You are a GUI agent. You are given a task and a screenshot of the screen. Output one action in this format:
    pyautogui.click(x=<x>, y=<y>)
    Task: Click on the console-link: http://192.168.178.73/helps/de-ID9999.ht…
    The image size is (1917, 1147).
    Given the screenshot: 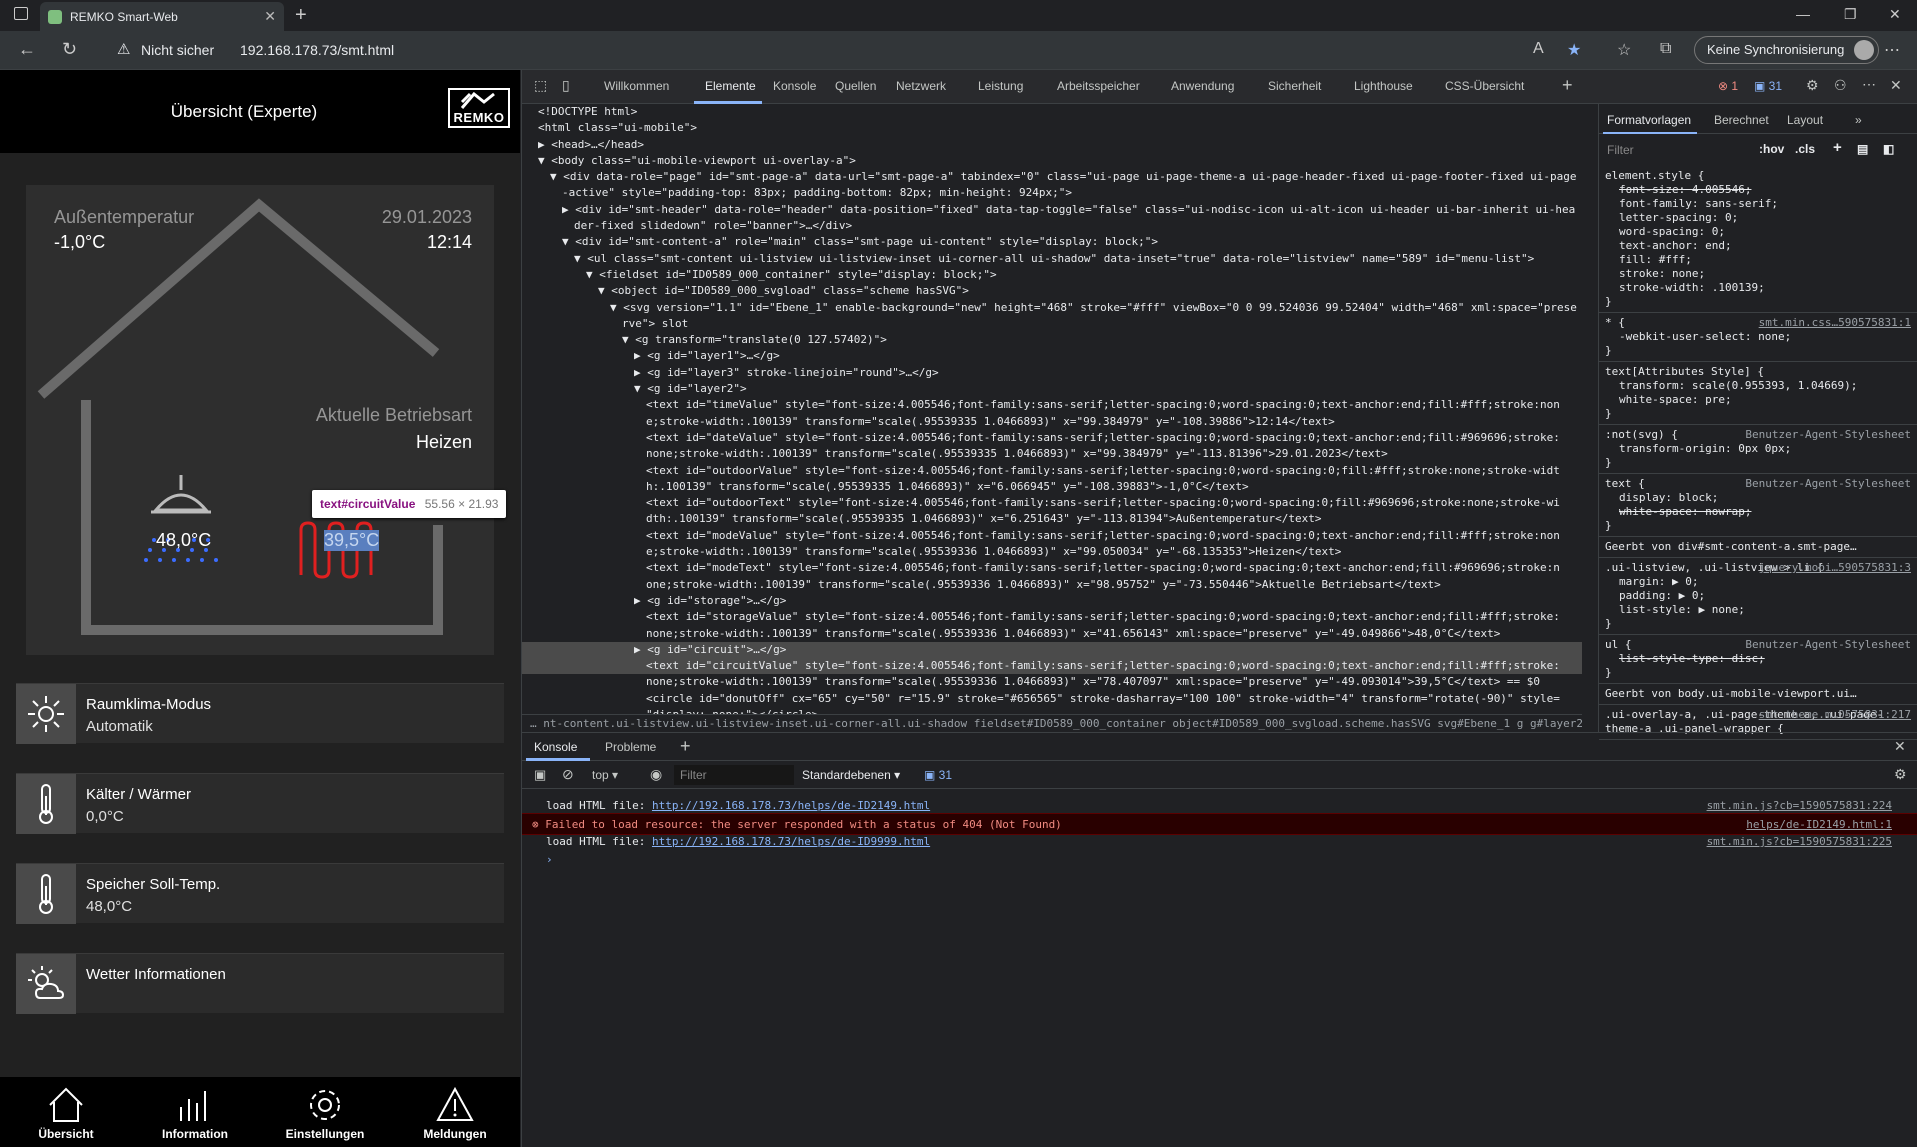 What is the action you would take?
    pyautogui.click(x=791, y=841)
    